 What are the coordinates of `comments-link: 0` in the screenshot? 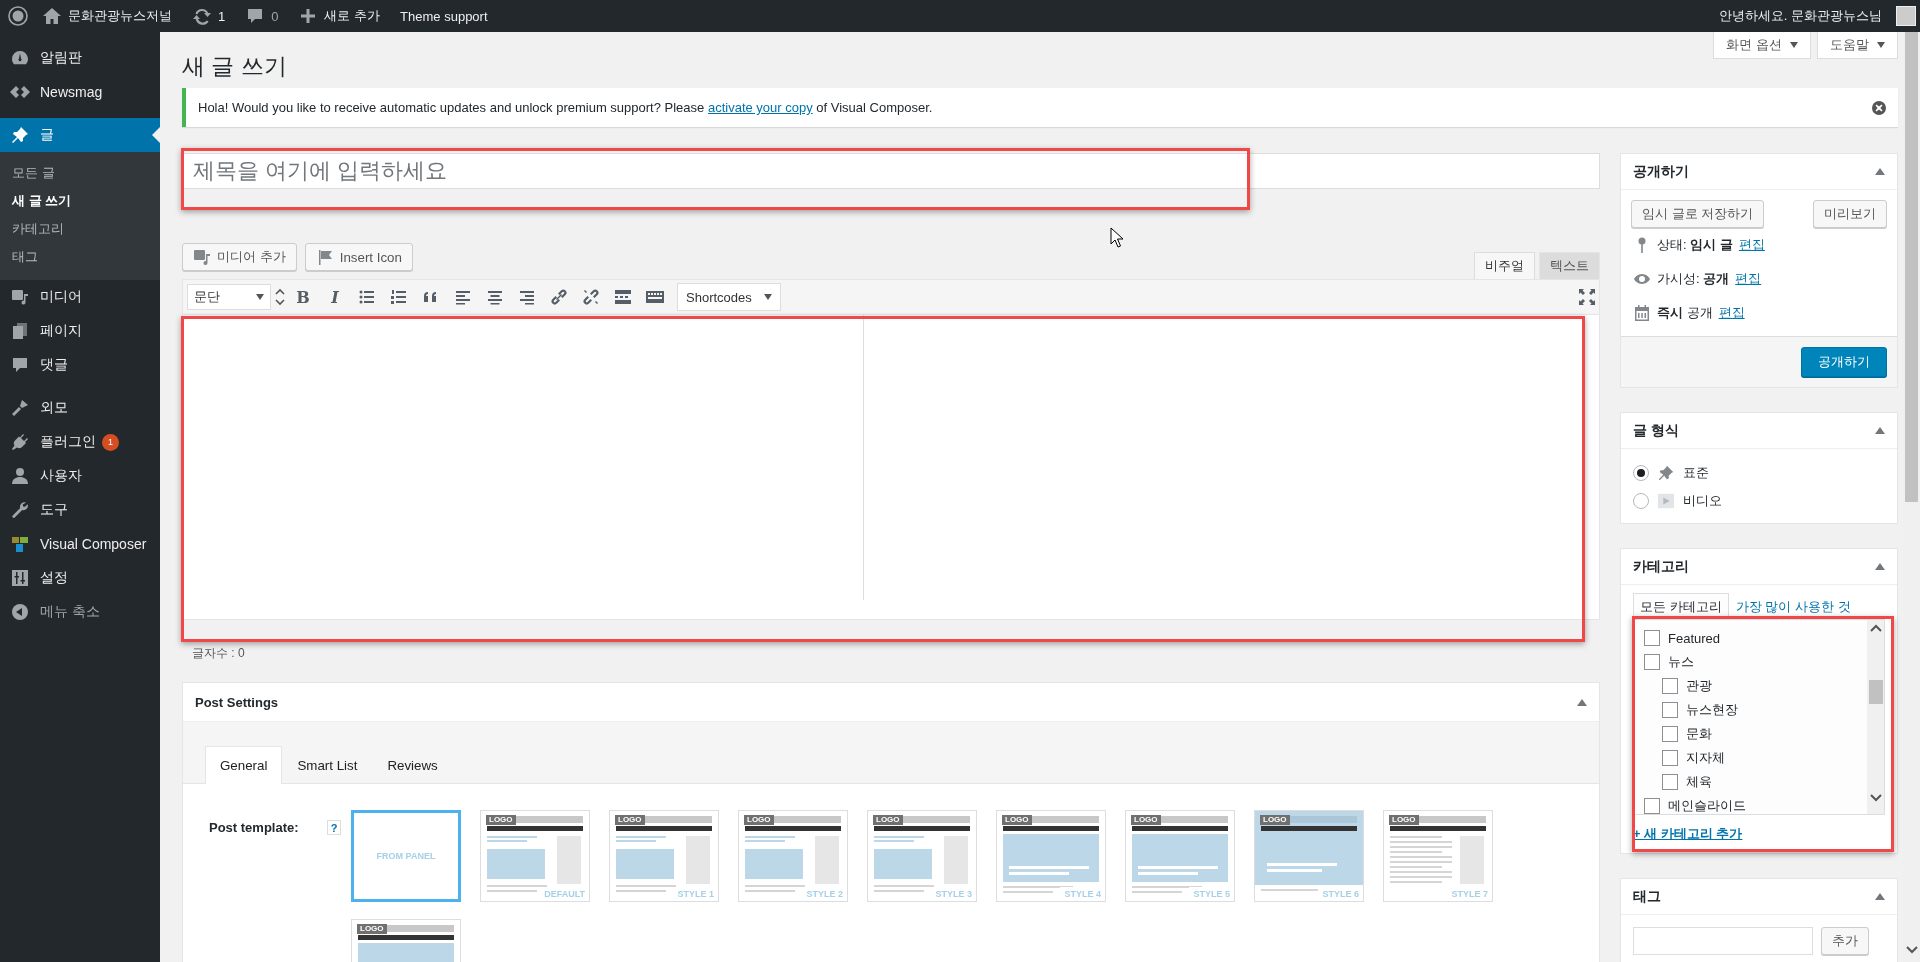 It's located at (262, 16).